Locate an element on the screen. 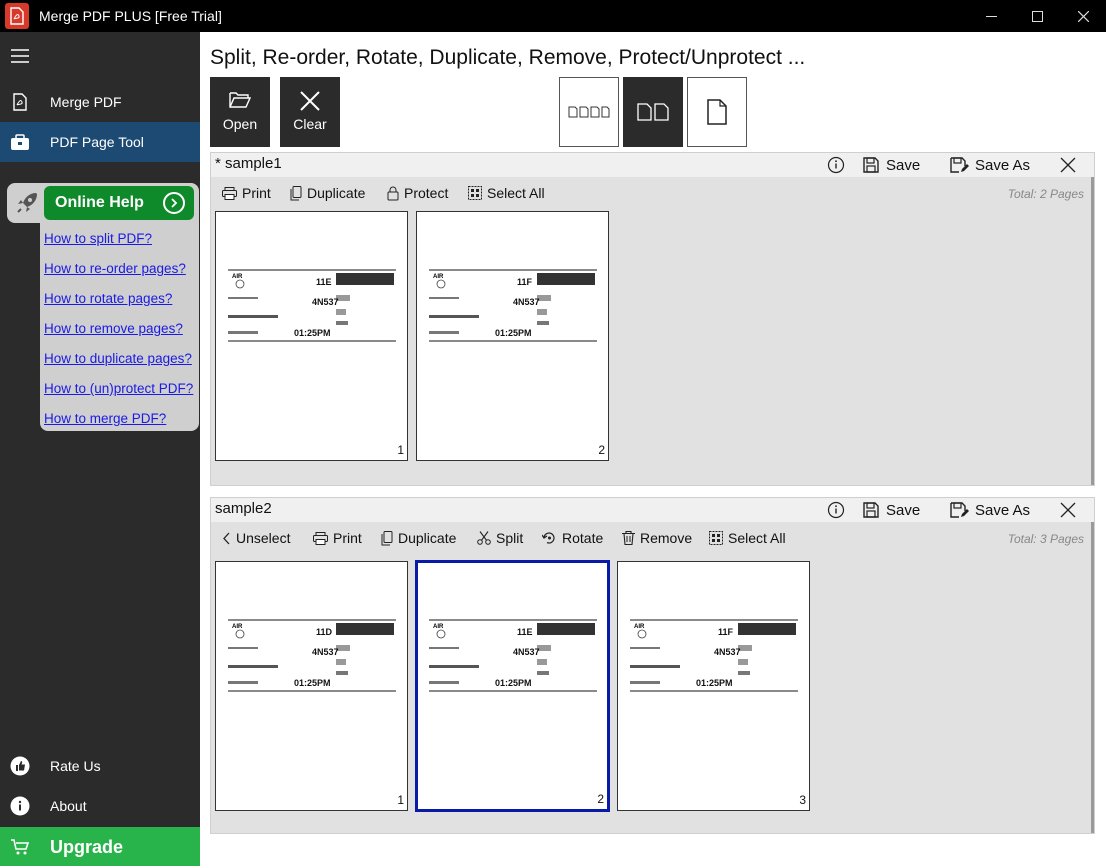 This screenshot has width=1106, height=866. cart-icon is located at coordinates (20, 847).